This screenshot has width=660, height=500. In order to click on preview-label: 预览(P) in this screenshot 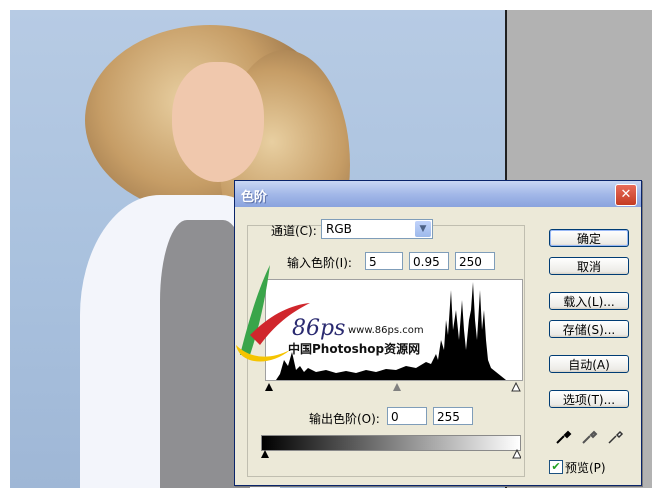, I will do `click(585, 468)`.